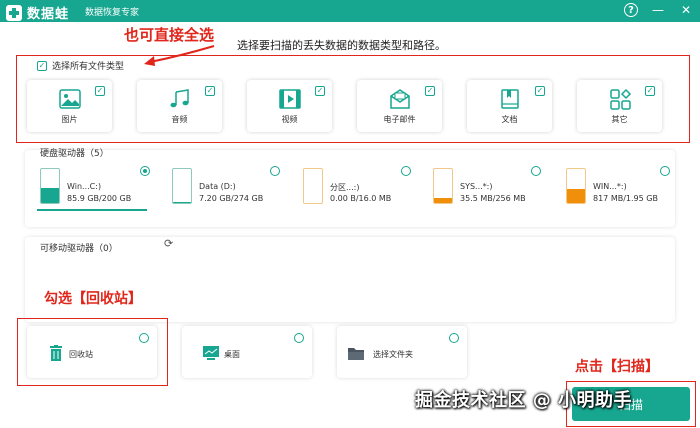 The image size is (700, 428). I want to click on watermark-text: 掘金技术社区 @ 小明助手, so click(524, 400).